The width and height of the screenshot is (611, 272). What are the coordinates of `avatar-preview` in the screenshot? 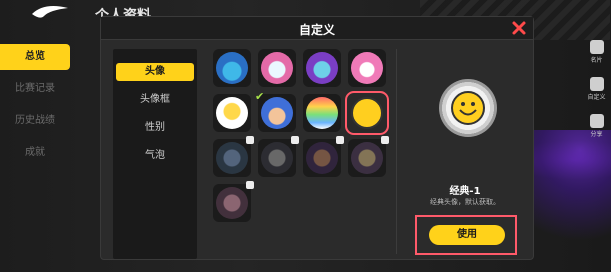 It's located at (468, 108).